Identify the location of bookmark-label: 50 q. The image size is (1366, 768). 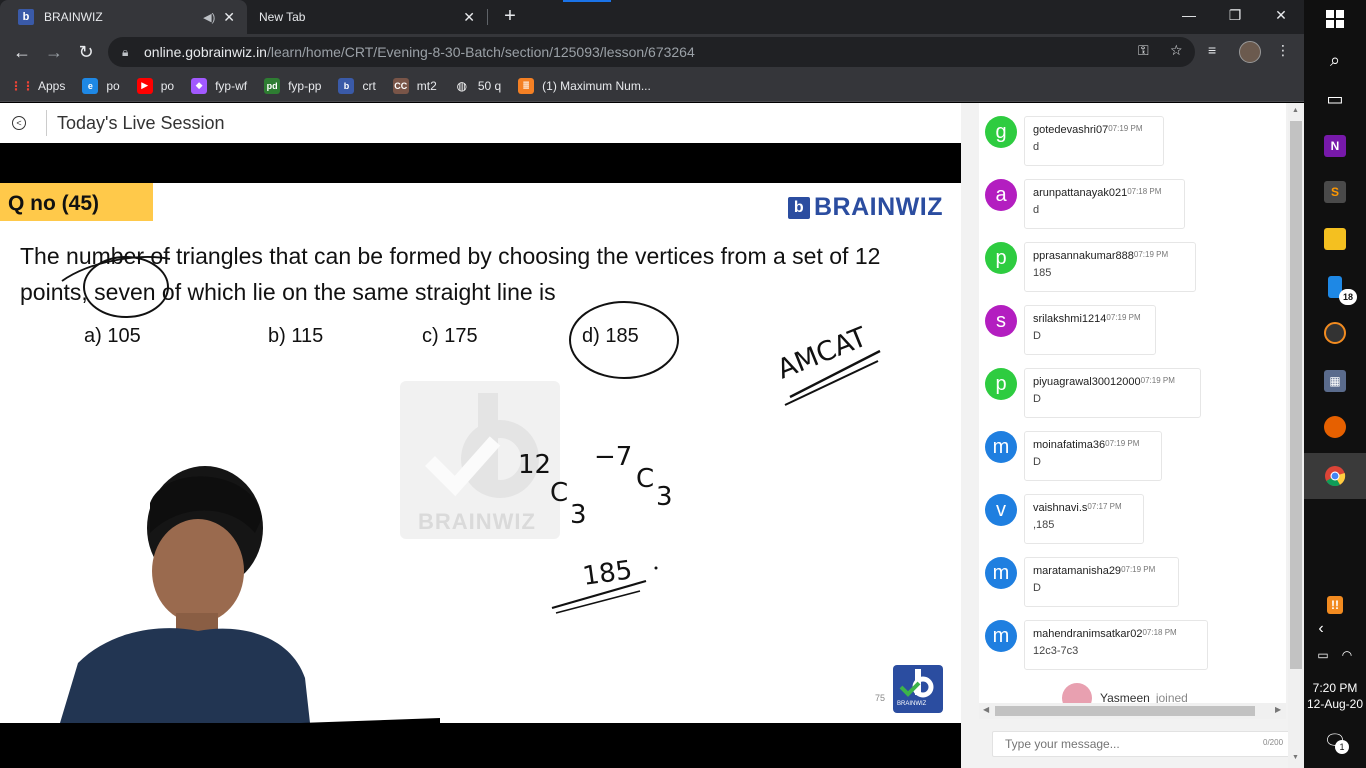
(489, 85).